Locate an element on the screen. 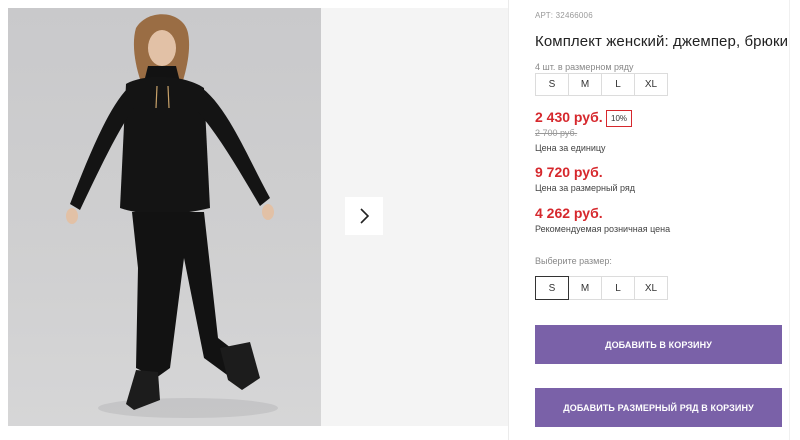  product-title: Комплект женский: джемпер, брюки is located at coordinates (662, 41).